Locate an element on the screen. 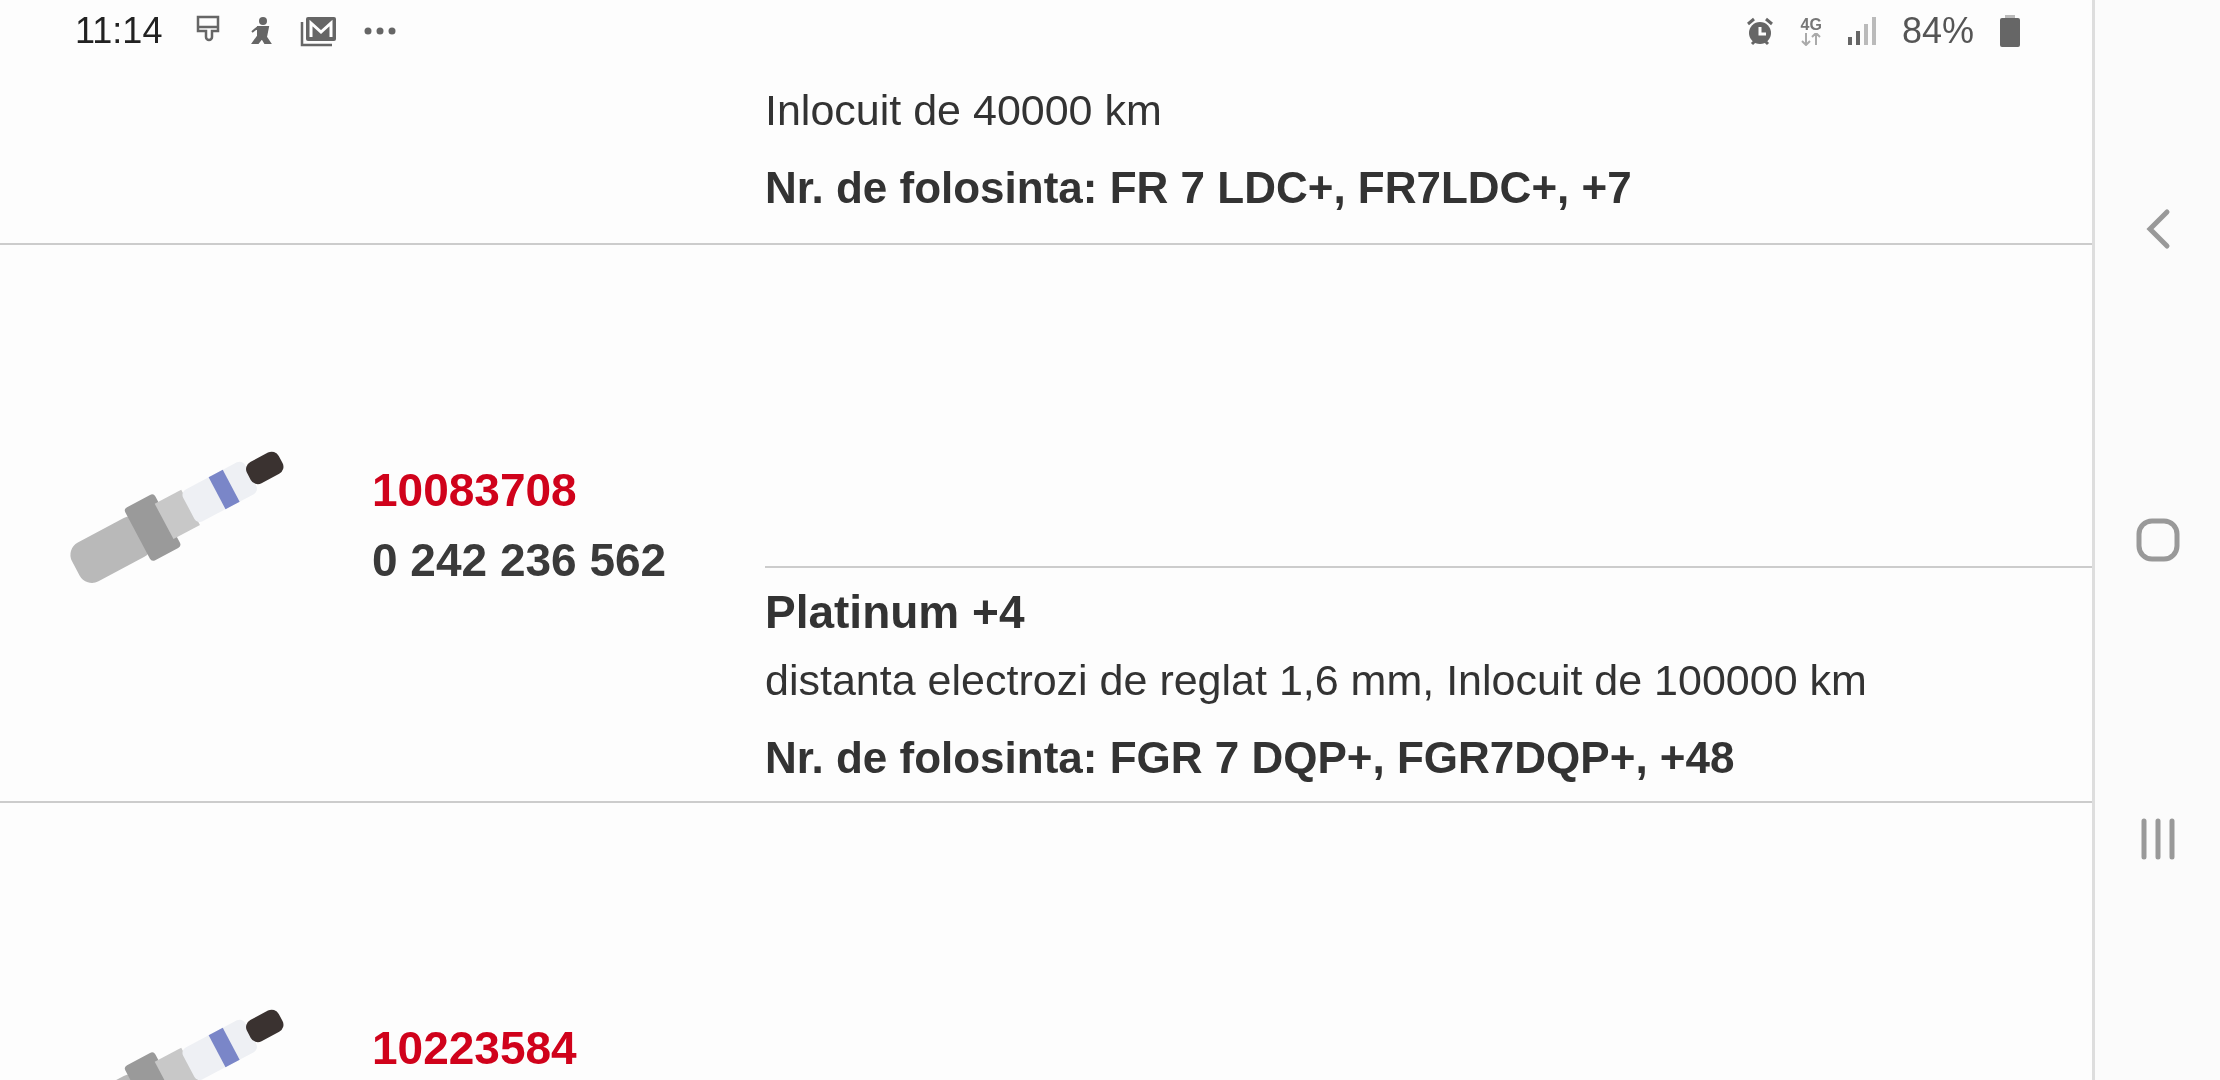 This screenshot has width=2220, height=1080. product-code: 10223584 is located at coordinates (568, 1048).